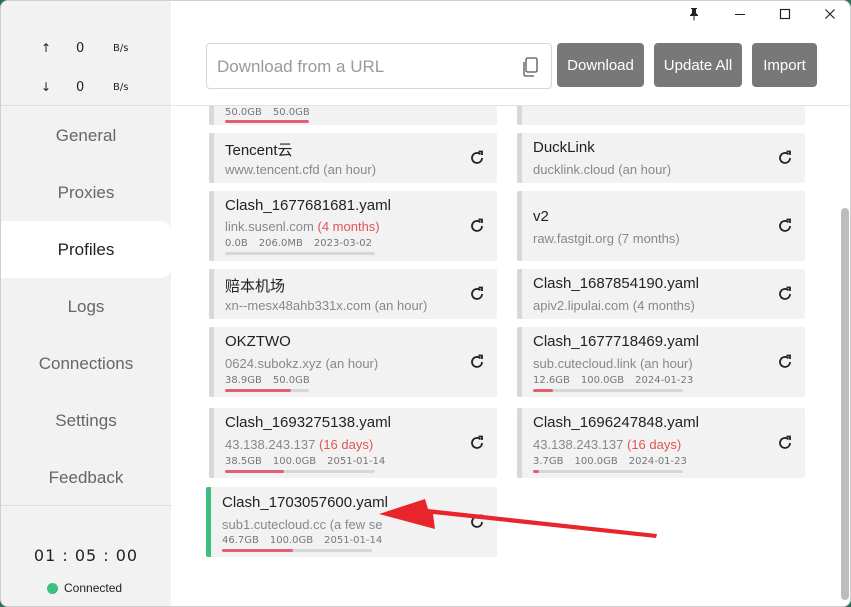  I want to click on content-scrollbar, so click(844, 356).